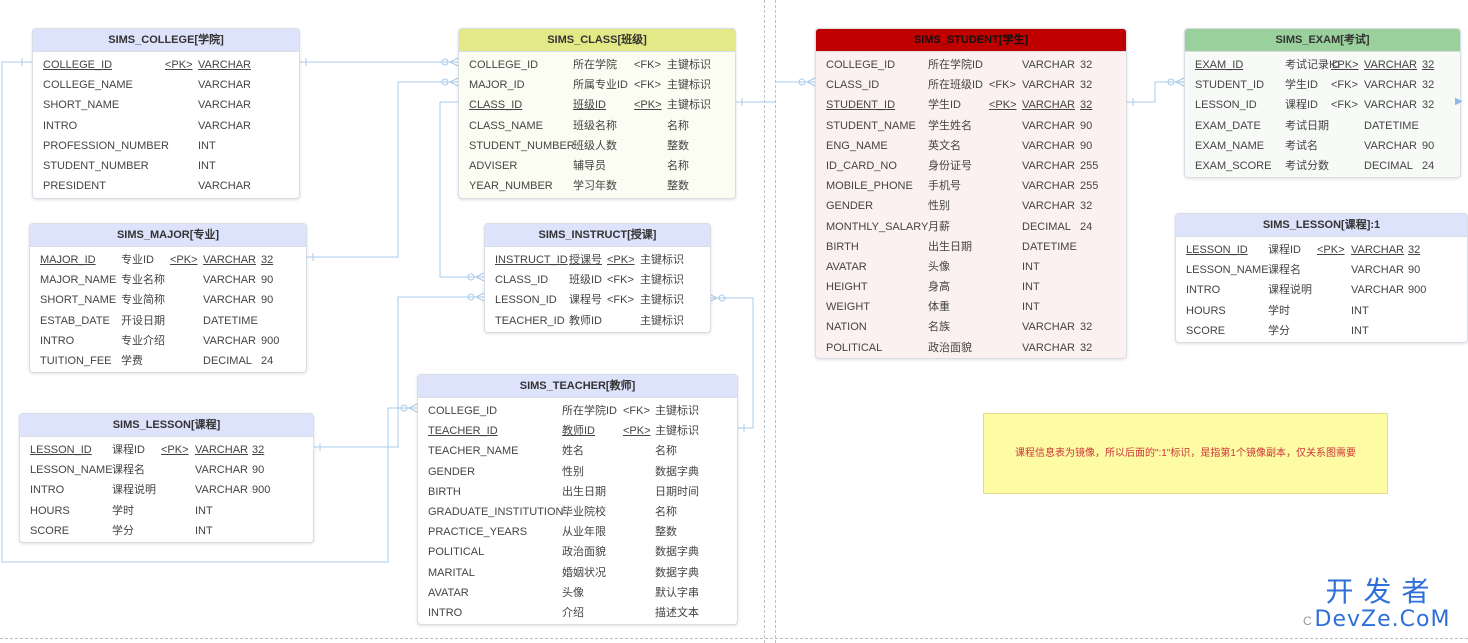 This screenshot has height=643, width=1468. What do you see at coordinates (577, 613) in the screenshot?
I see `field-row: INTRO 介绍 描述文本` at bounding box center [577, 613].